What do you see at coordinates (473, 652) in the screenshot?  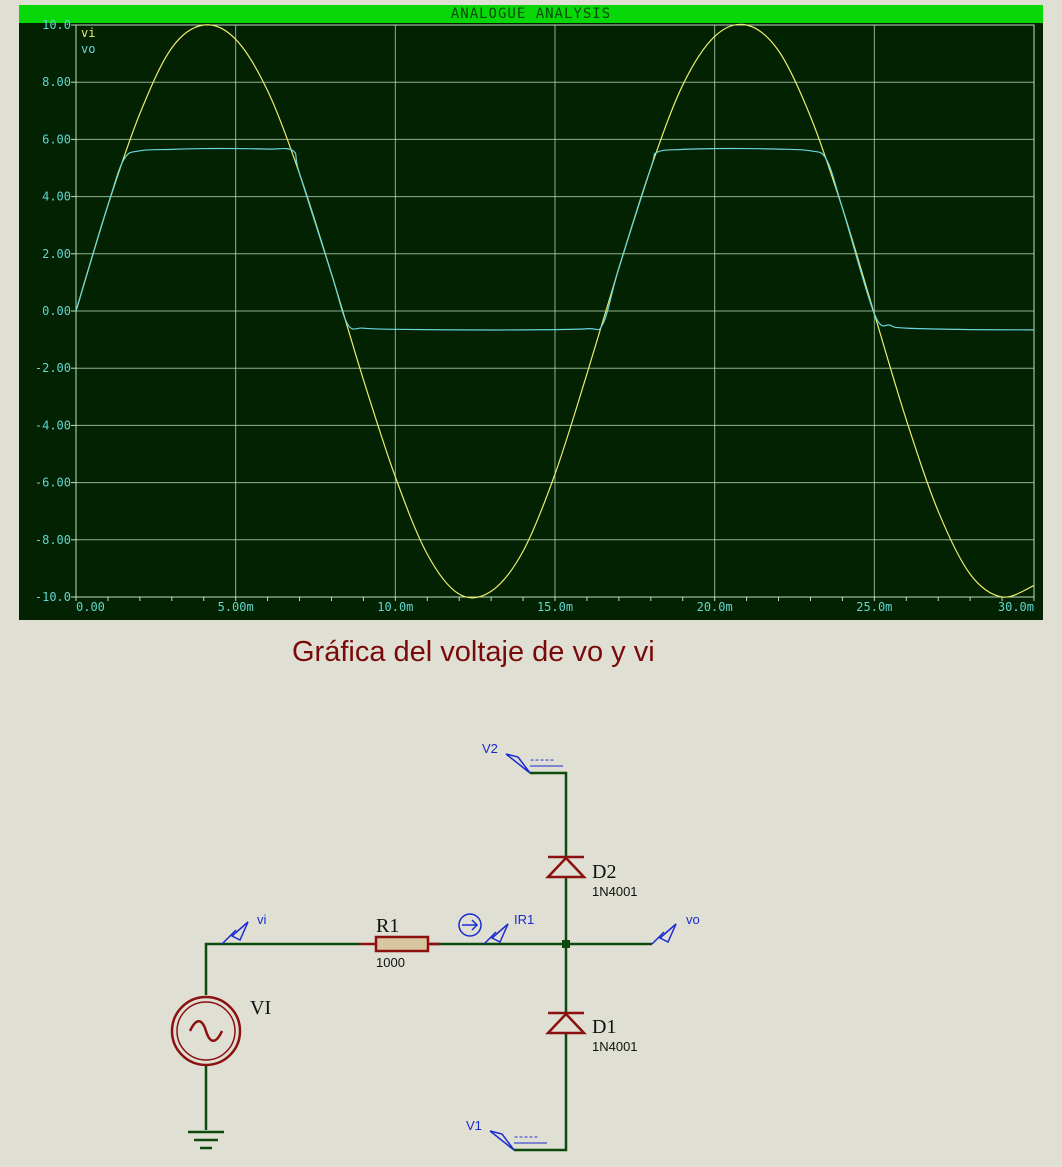 I see `graph-caption: Gráfica del voltaje de vo y vi` at bounding box center [473, 652].